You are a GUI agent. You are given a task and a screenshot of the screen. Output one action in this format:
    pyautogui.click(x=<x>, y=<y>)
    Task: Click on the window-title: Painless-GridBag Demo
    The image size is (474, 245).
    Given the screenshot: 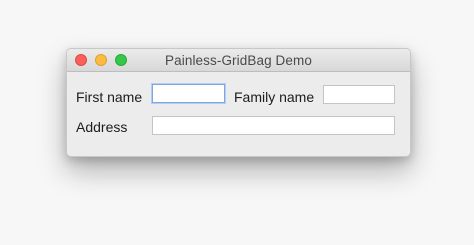 What is the action you would take?
    pyautogui.click(x=238, y=60)
    